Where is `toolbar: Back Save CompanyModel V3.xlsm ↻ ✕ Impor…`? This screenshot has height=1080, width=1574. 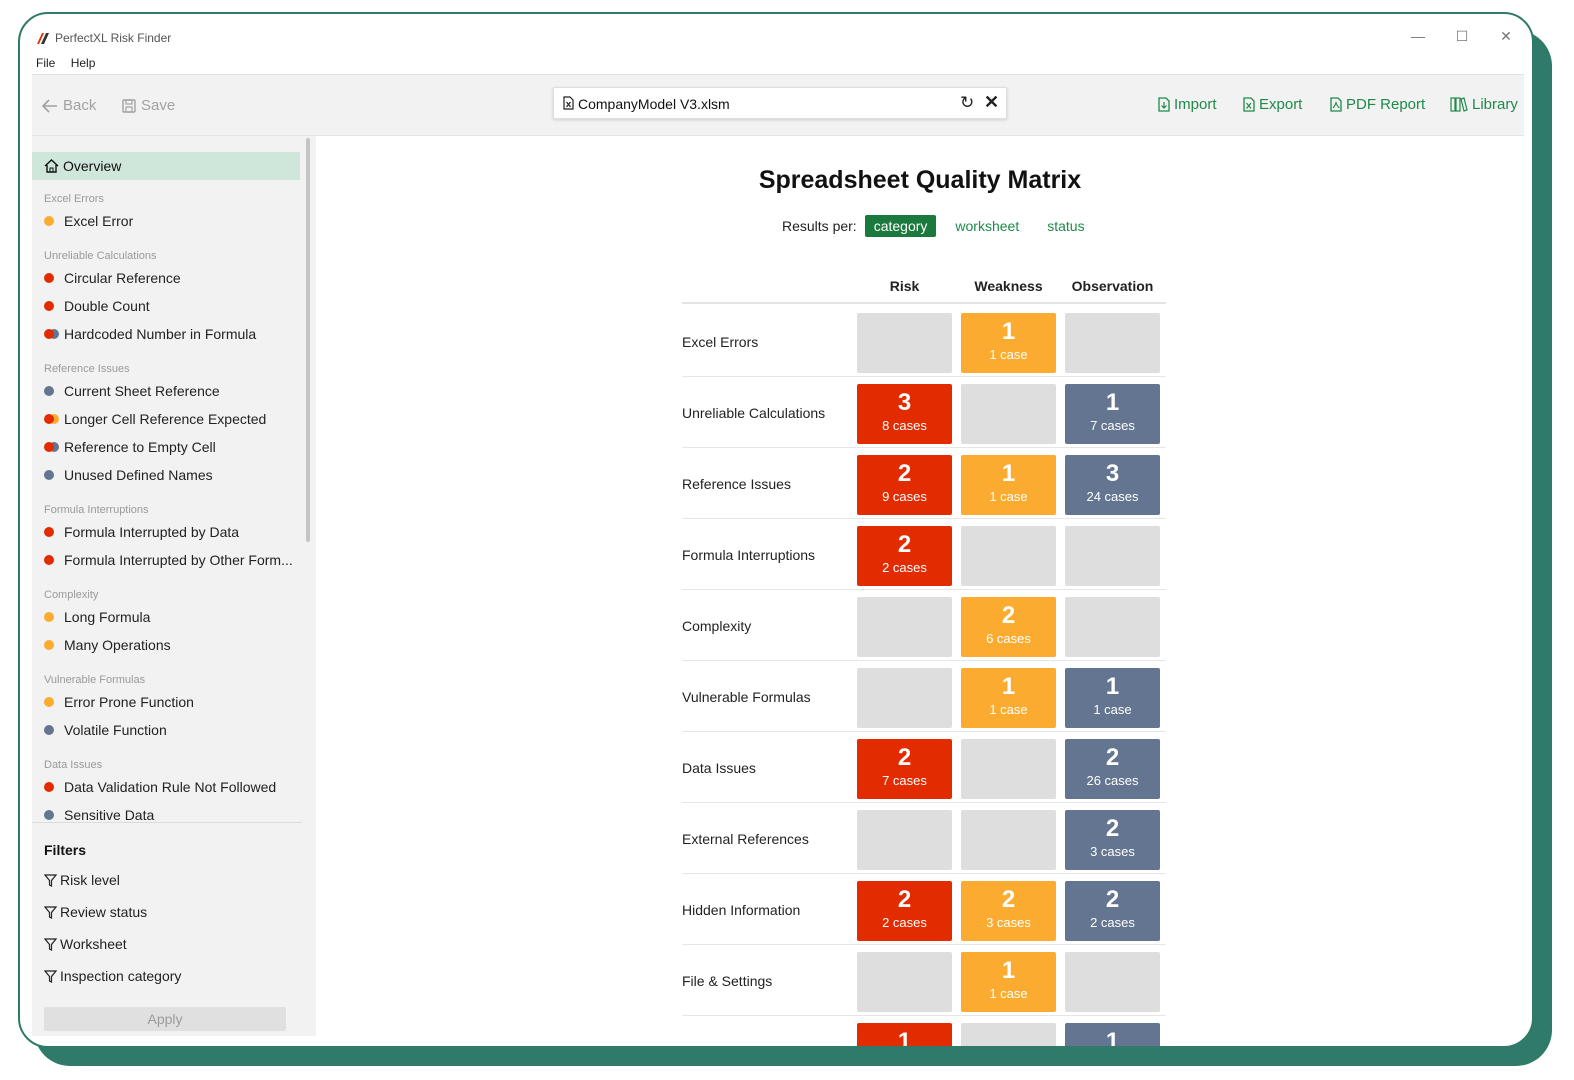 toolbar: Back Save CompanyModel V3.xlsm ↻ ✕ Impor… is located at coordinates (778, 105).